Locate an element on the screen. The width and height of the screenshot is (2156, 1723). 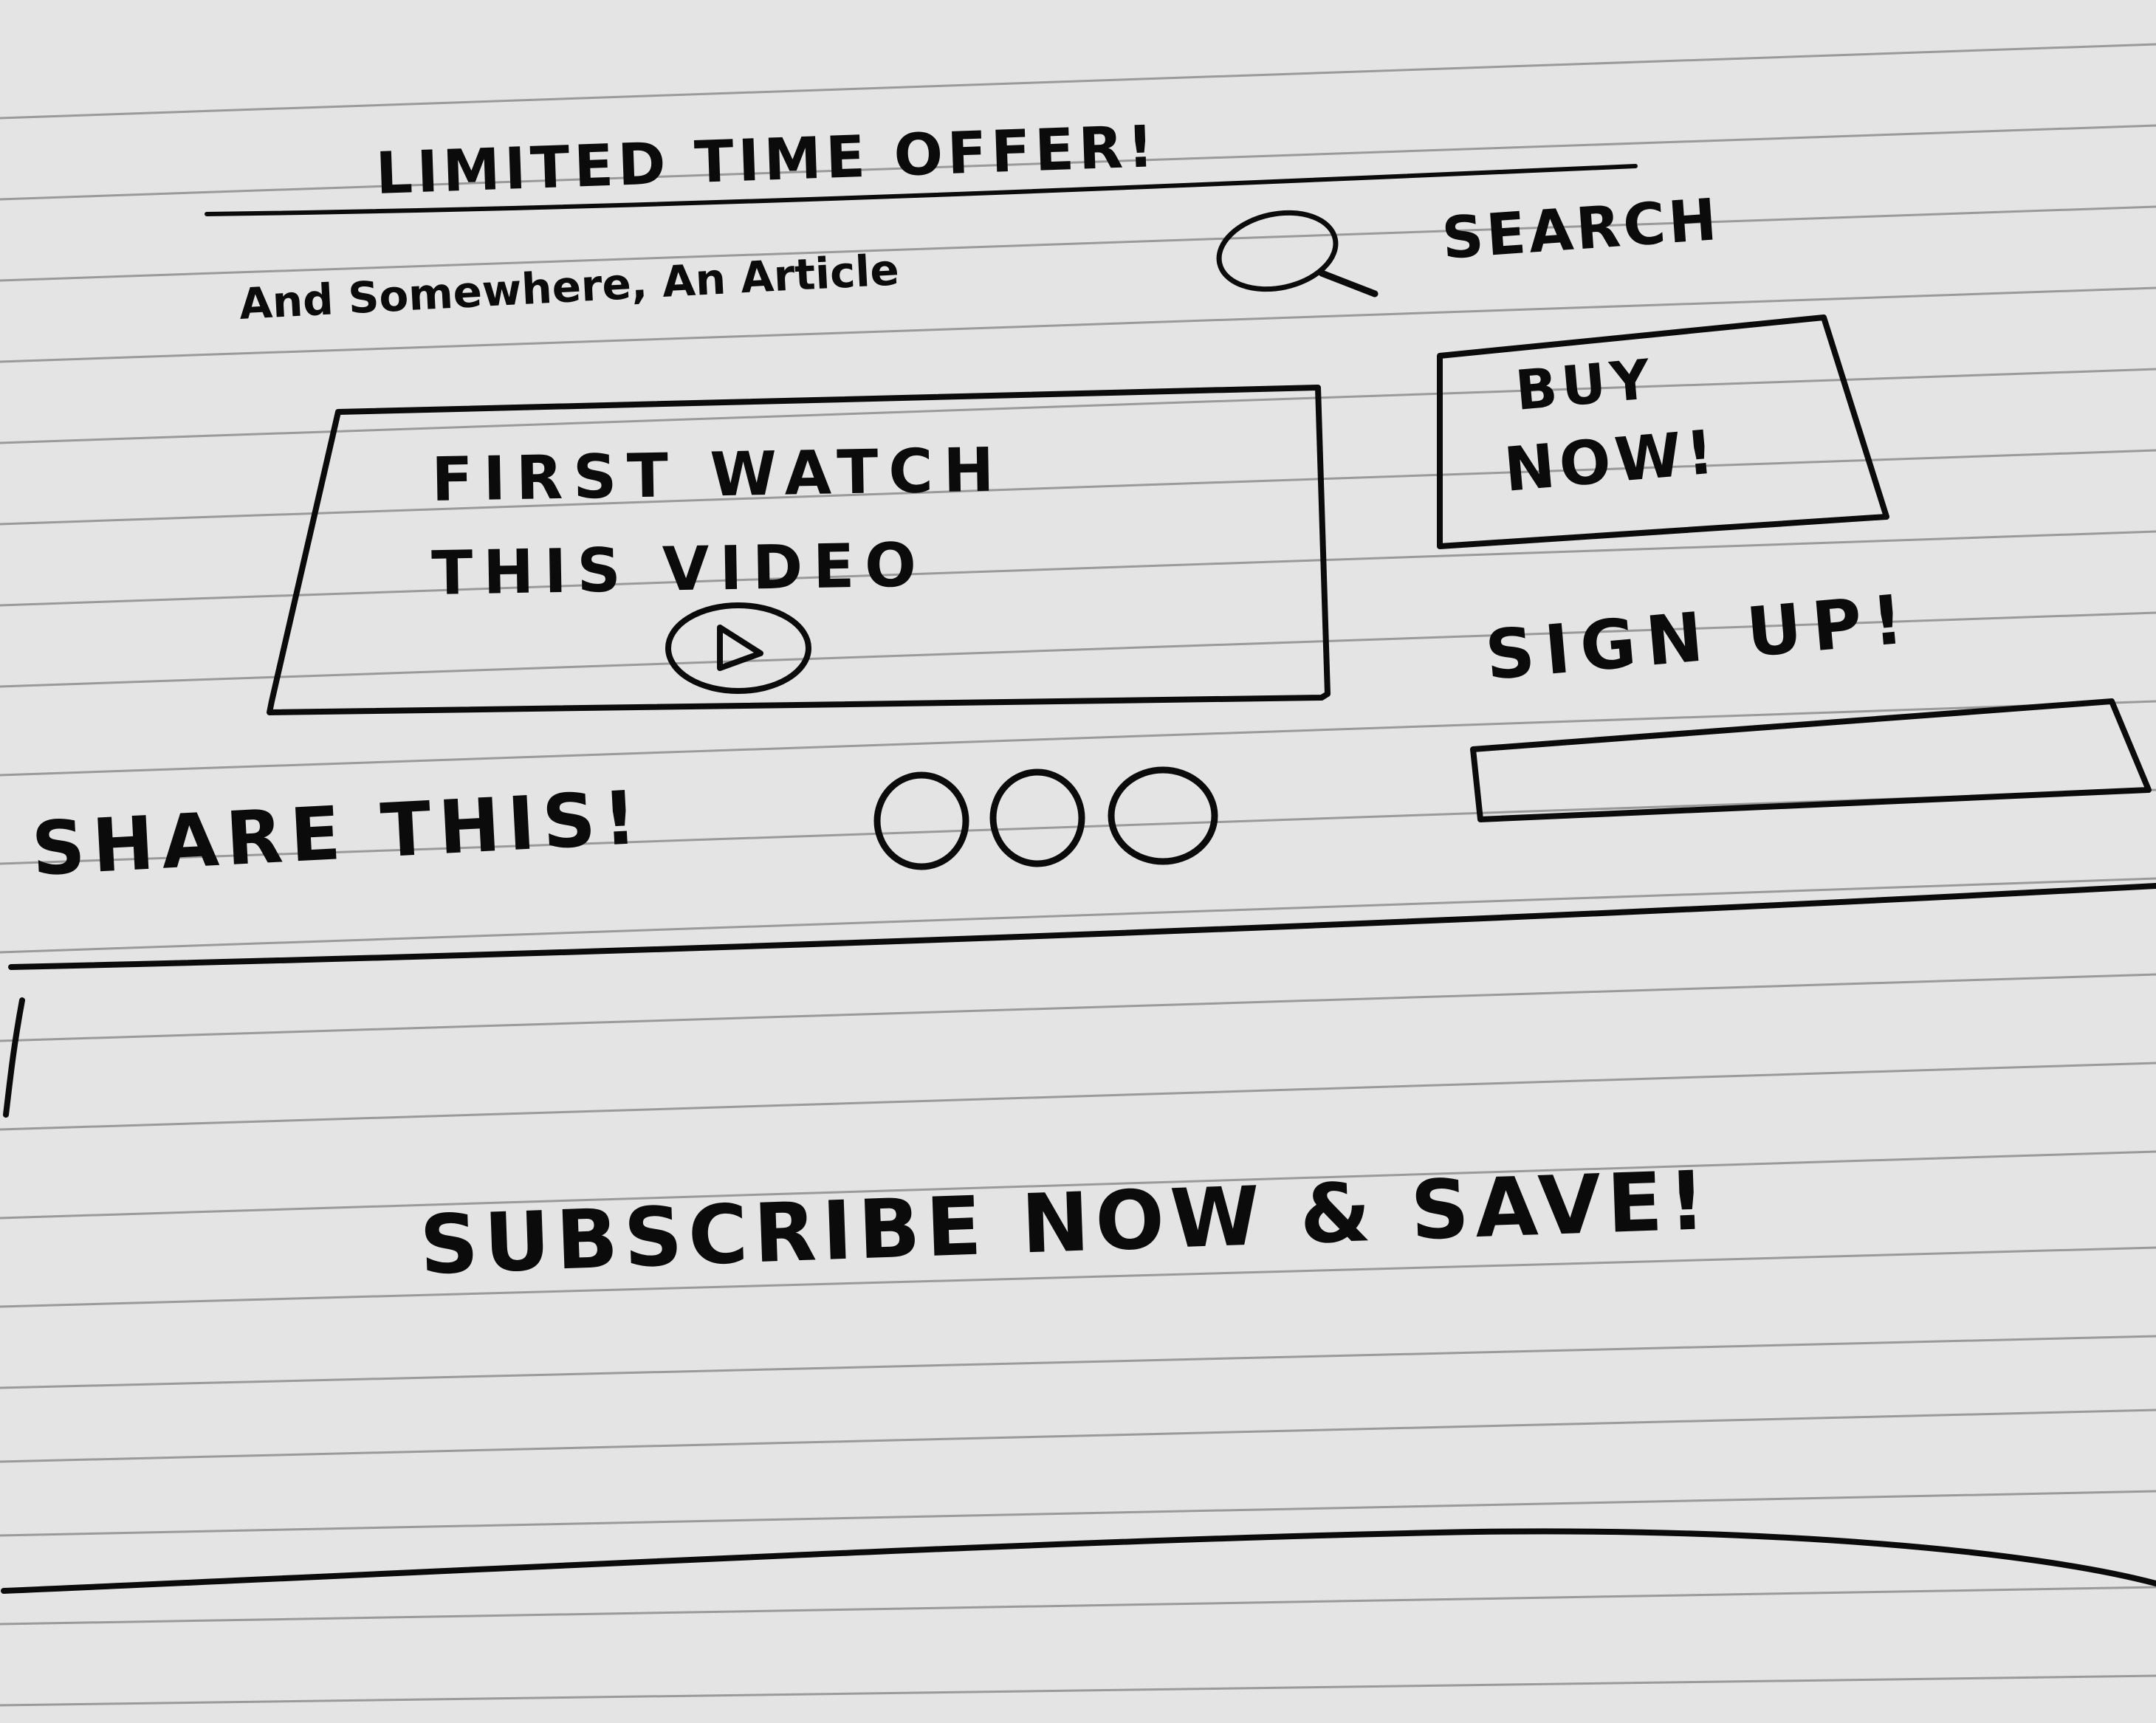
limited-offer-text: LIMITED TIME OFFER! is located at coordinates (767, 160).